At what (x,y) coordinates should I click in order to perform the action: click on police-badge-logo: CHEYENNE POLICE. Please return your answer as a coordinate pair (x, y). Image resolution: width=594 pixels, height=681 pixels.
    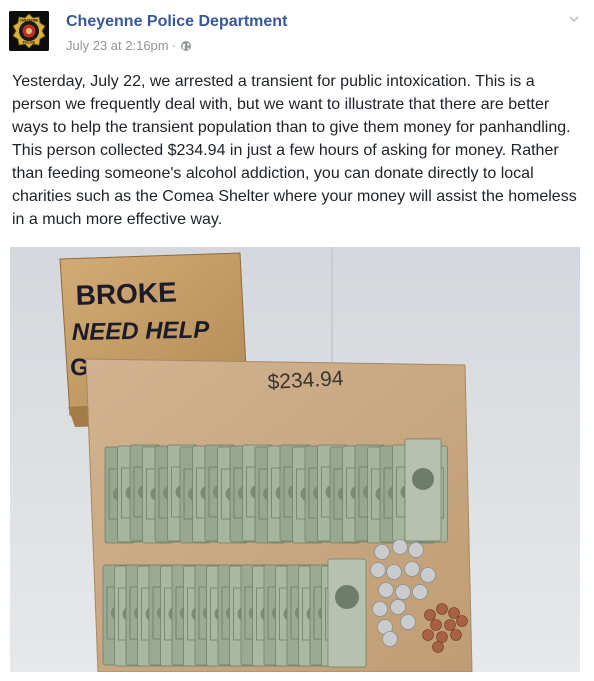
    Looking at the image, I should click on (29, 31).